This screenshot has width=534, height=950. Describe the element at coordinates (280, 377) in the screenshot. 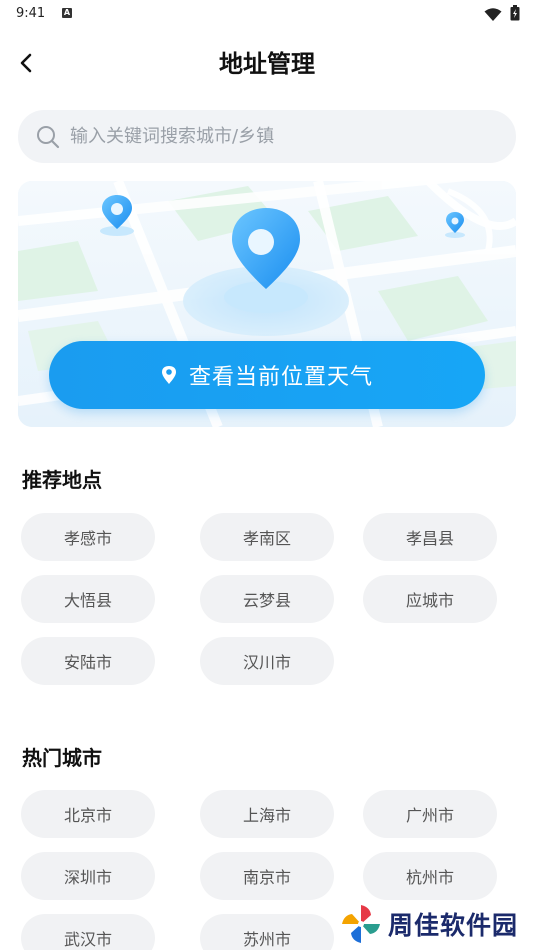

I see `locate-button-label: 查看当前位置天气` at that location.